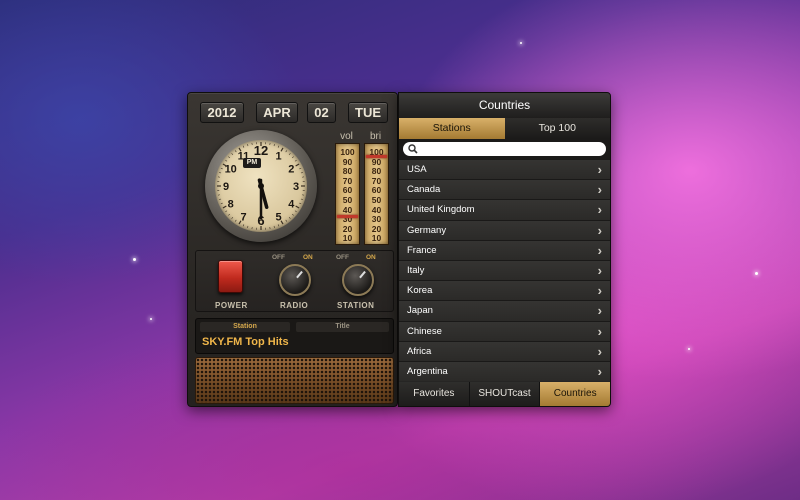 The image size is (800, 500). Describe the element at coordinates (504, 394) in the screenshot. I see `tab-shoutcast: SHOUTcast` at that location.